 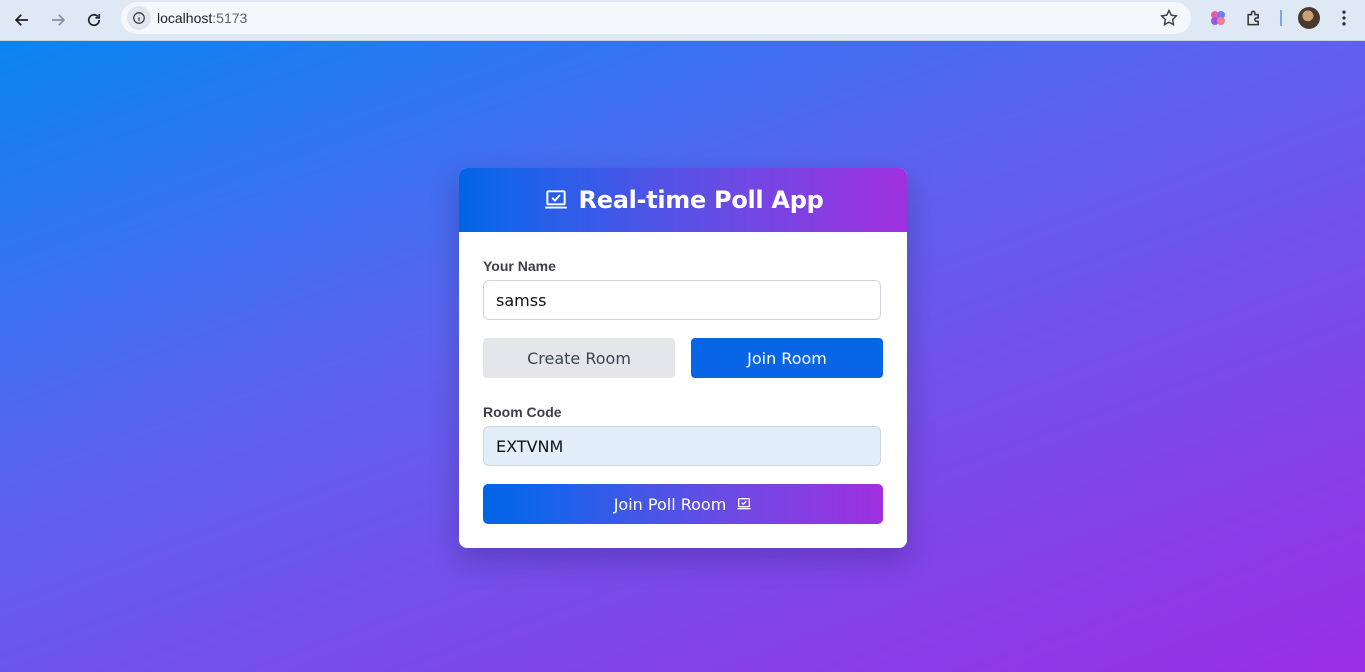 I want to click on bookmark-star-icon, so click(x=1169, y=18).